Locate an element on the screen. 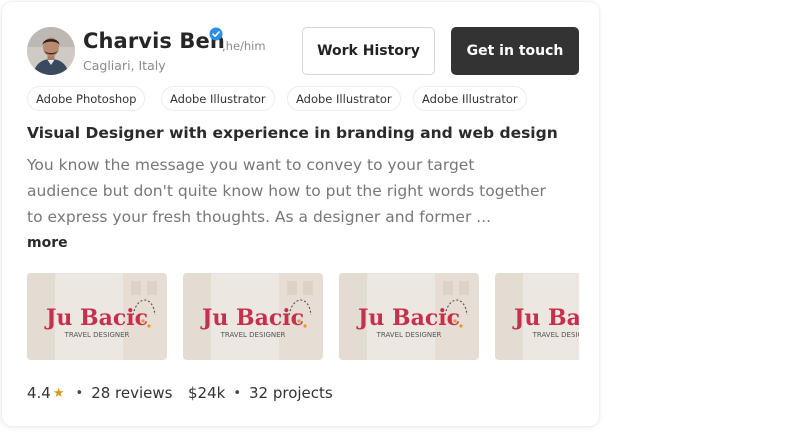 The image size is (810, 435). get-in-touch-button: Get in touch is located at coordinates (515, 51).